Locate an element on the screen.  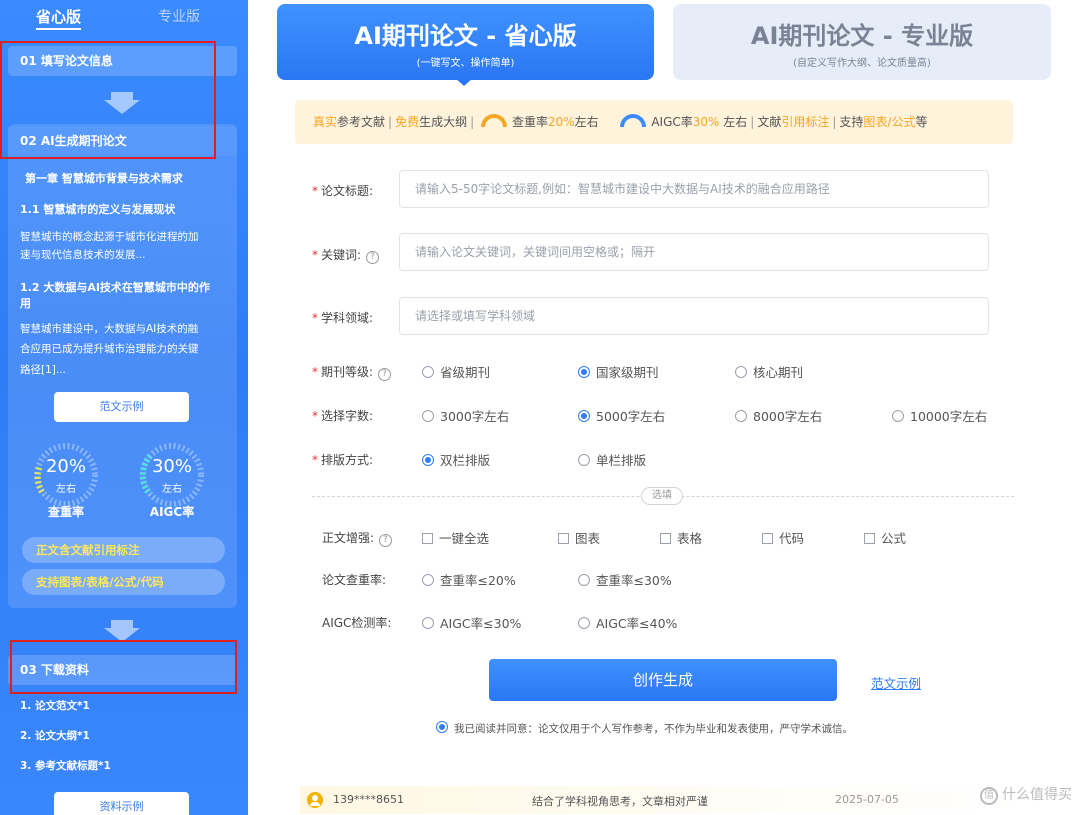
option-label: 8000字左右 is located at coordinates (788, 416).